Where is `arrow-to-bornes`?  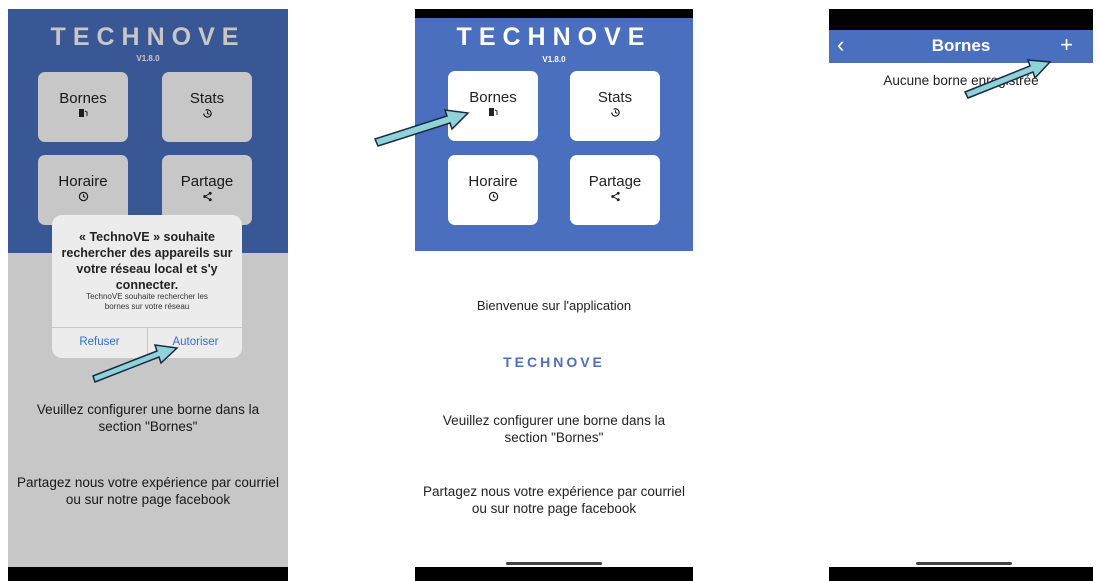
arrow-to-bornes is located at coordinates (421, 128).